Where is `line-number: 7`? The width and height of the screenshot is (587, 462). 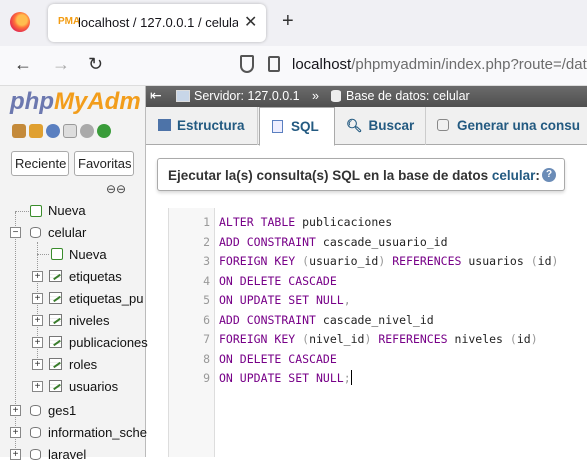
line-number: 7 is located at coordinates (206, 339).